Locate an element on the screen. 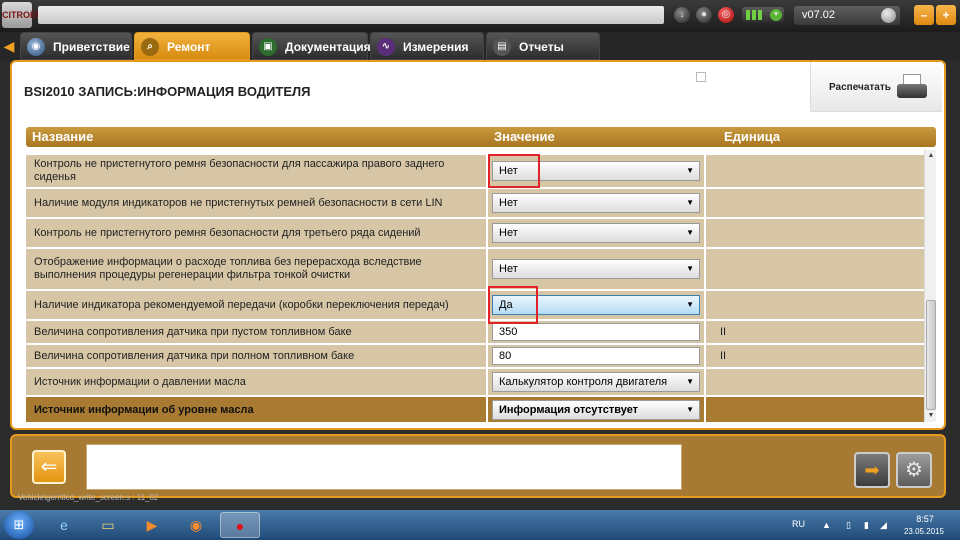 This screenshot has height=540, width=960. print-label: Распечатать is located at coordinates (860, 87).